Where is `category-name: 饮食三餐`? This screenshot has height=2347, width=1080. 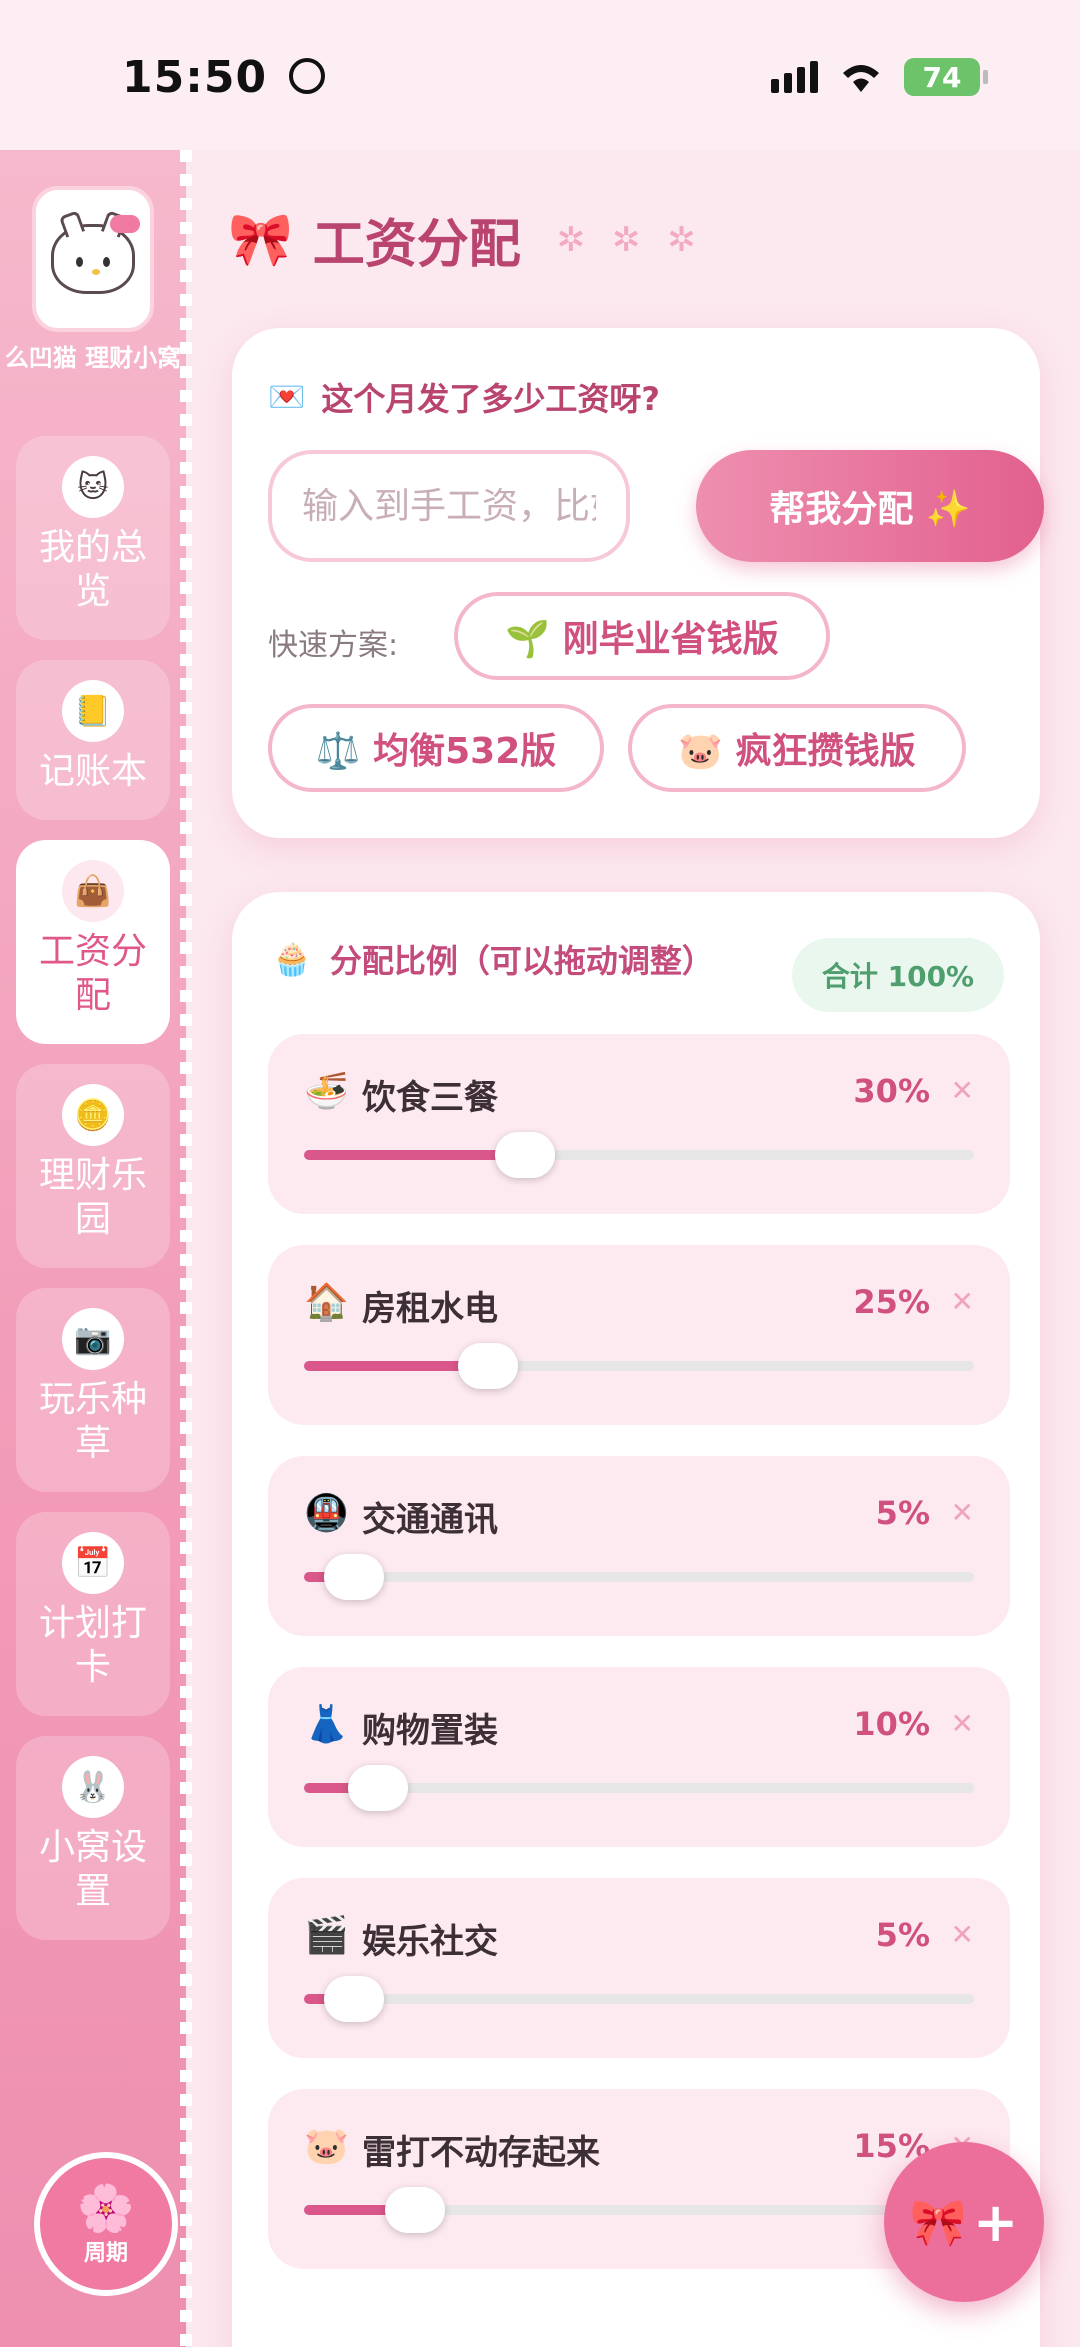
category-name: 饮食三餐 is located at coordinates (430, 1098).